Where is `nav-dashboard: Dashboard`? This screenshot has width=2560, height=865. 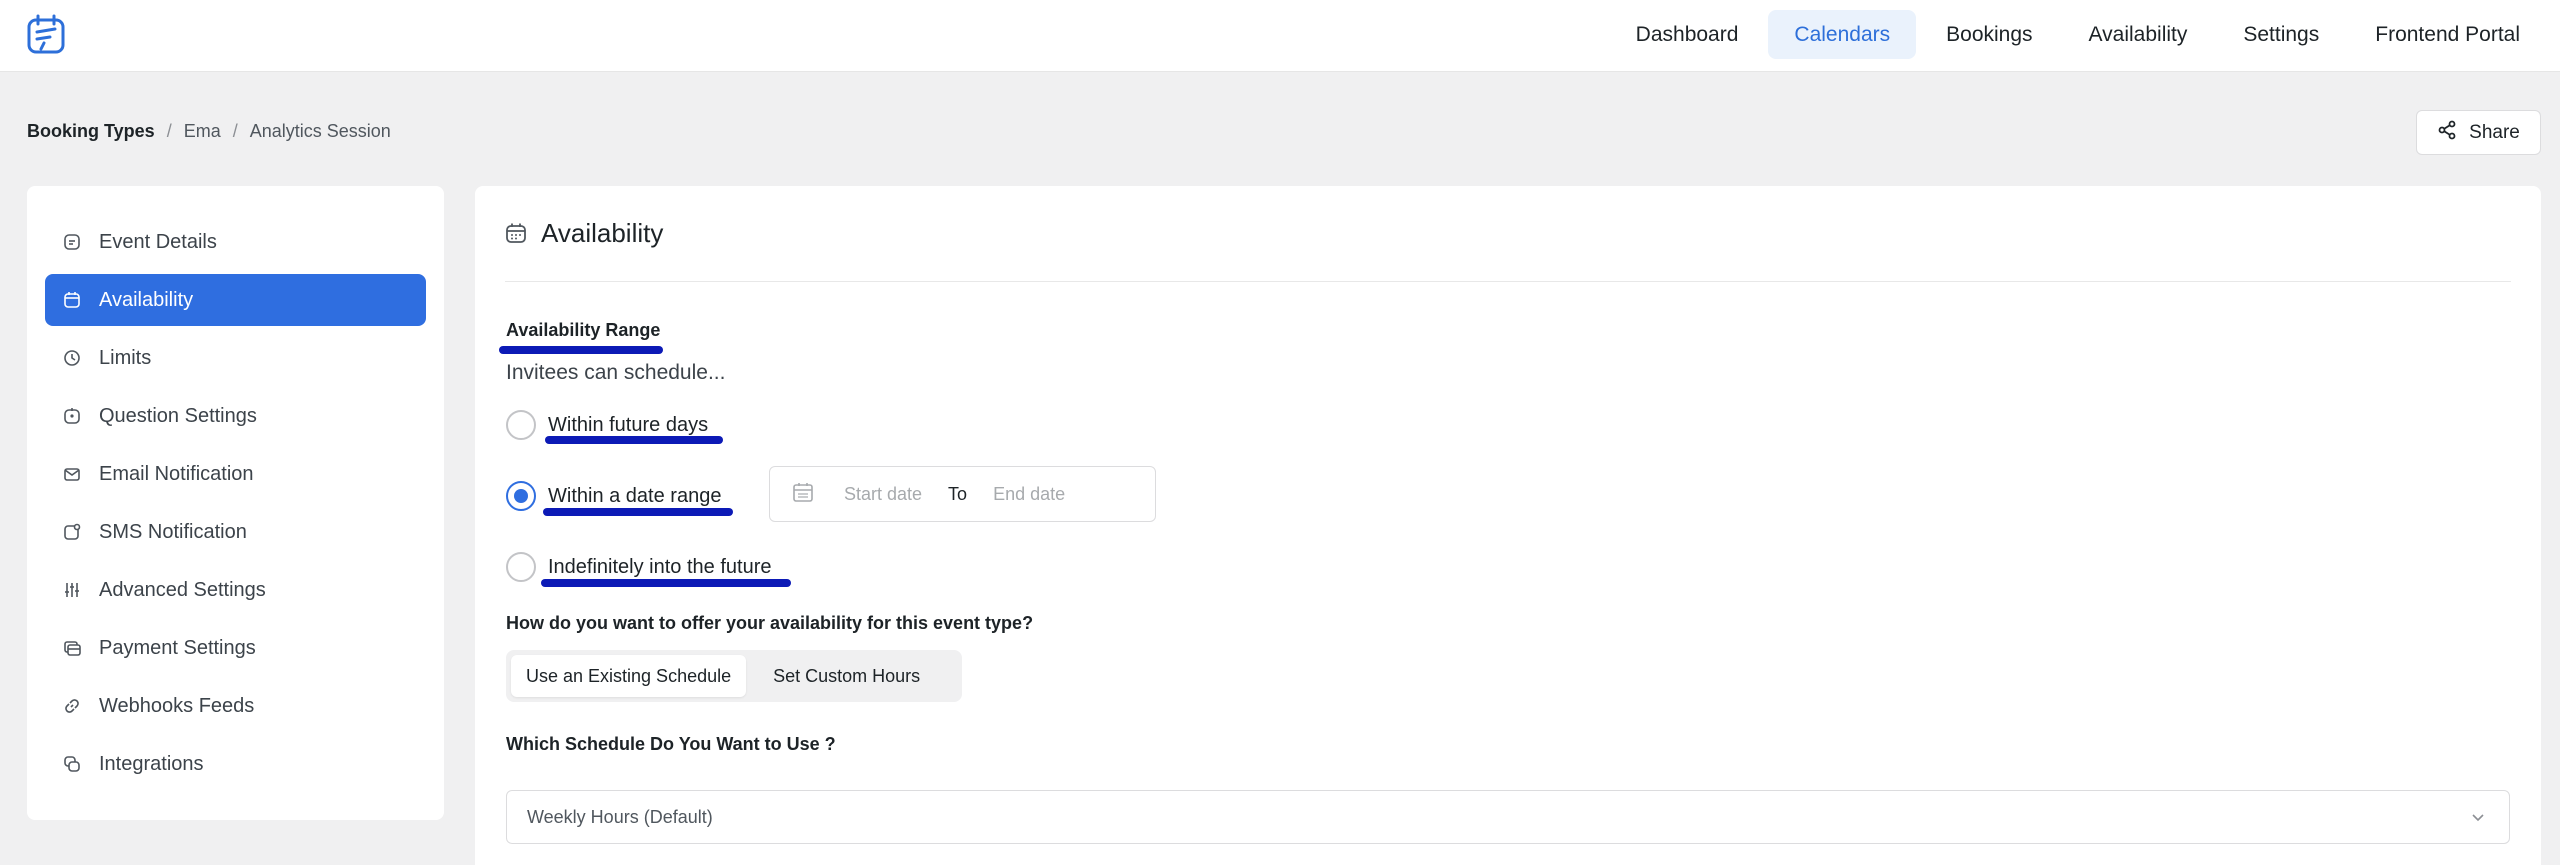
nav-dashboard: Dashboard is located at coordinates (1687, 34).